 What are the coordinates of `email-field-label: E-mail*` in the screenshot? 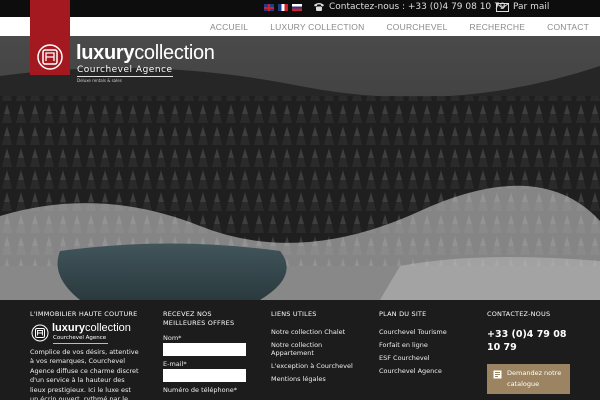 It's located at (175, 364).